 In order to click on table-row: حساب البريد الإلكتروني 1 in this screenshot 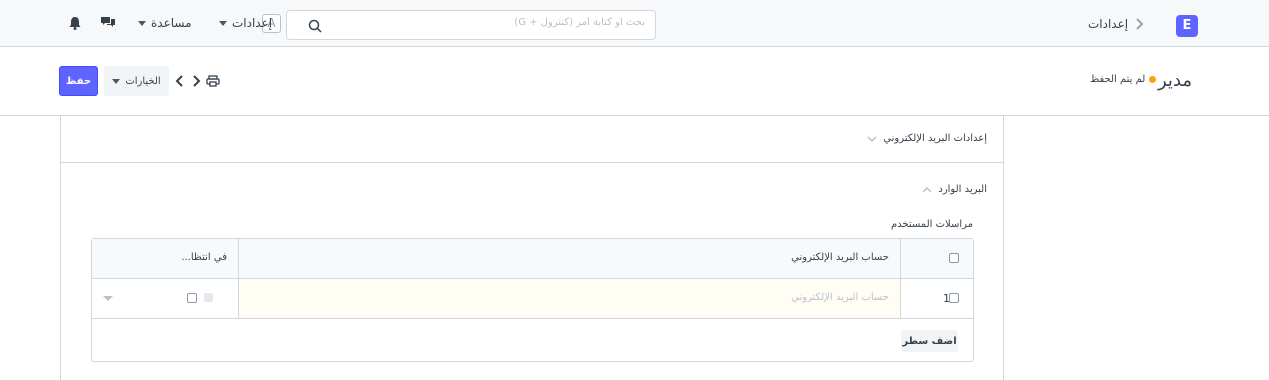, I will do `click(532, 299)`.